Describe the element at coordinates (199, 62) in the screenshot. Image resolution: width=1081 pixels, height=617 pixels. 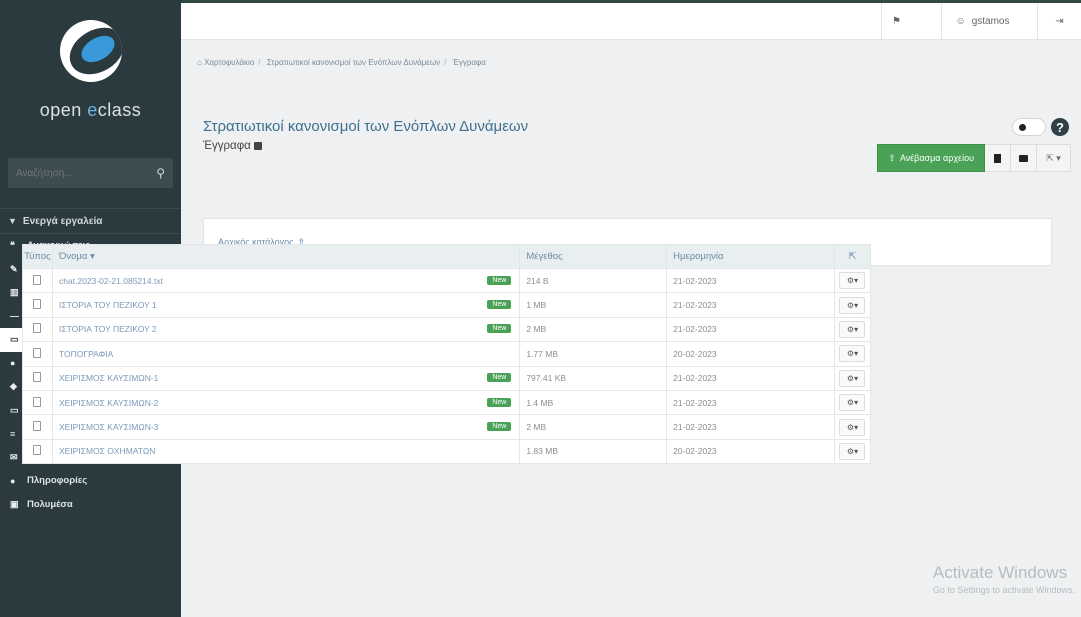
I see `home-icon: ⌂` at that location.